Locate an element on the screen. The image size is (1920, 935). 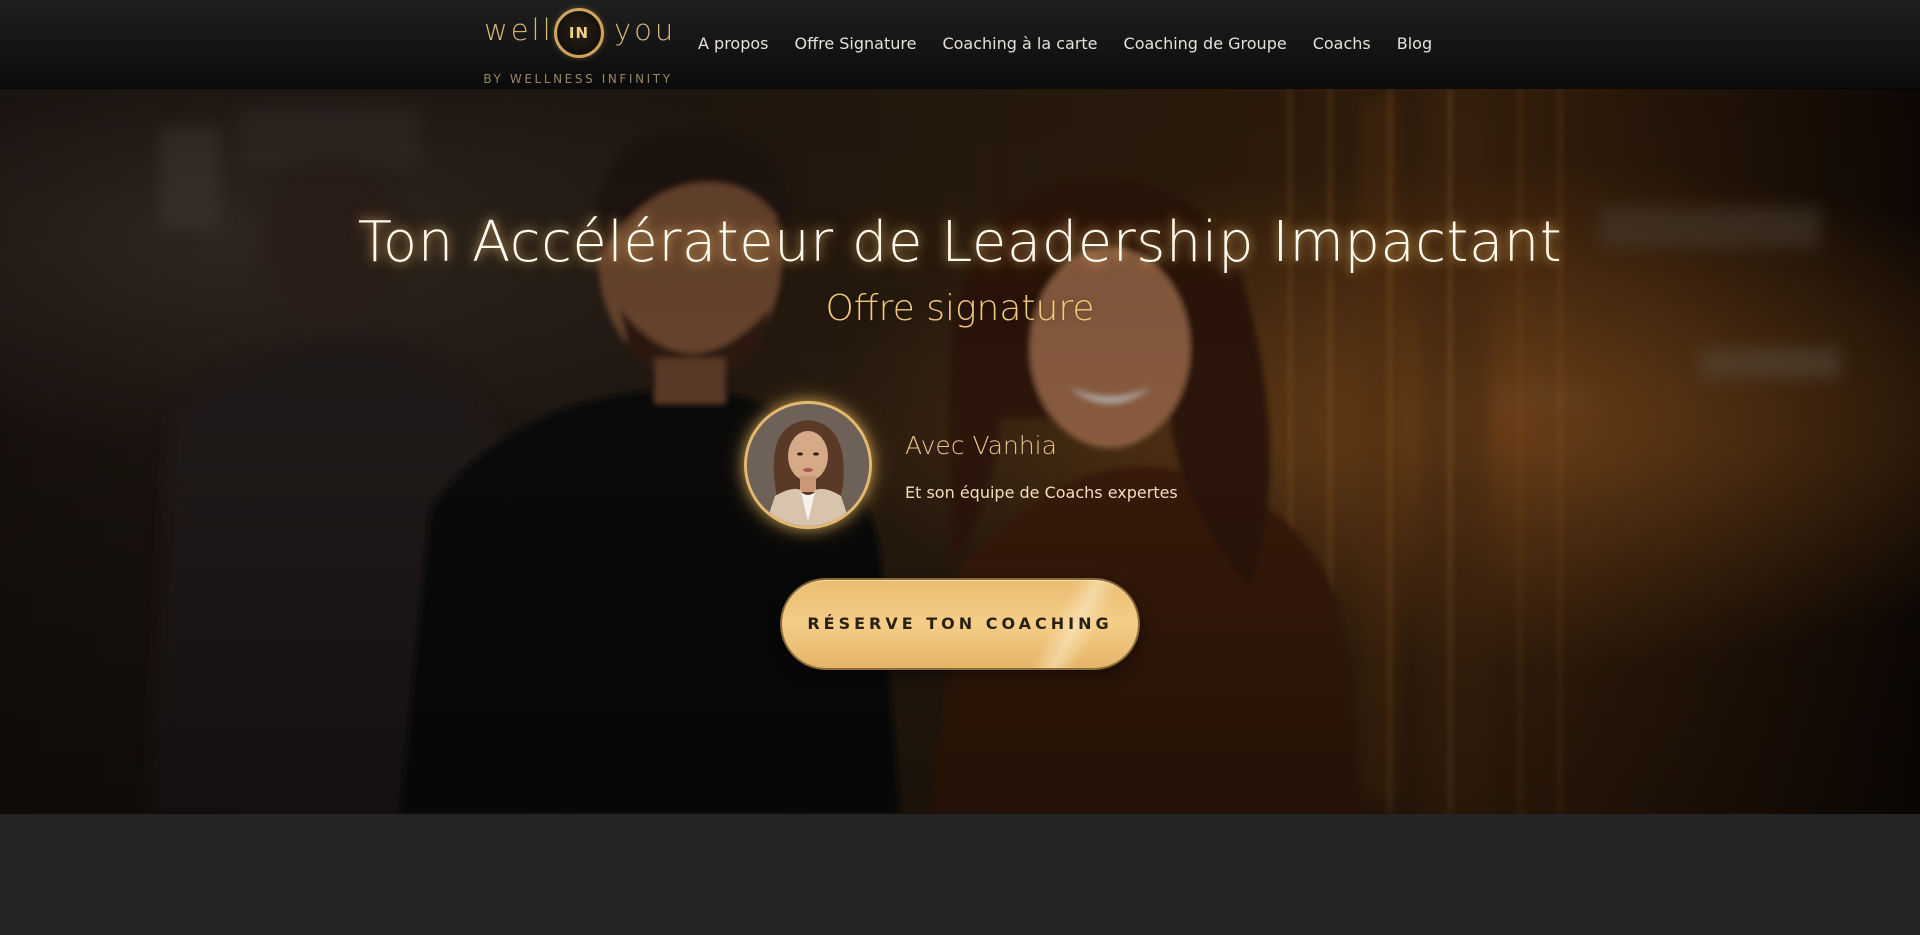
logo-word-left: well is located at coordinates (519, 30).